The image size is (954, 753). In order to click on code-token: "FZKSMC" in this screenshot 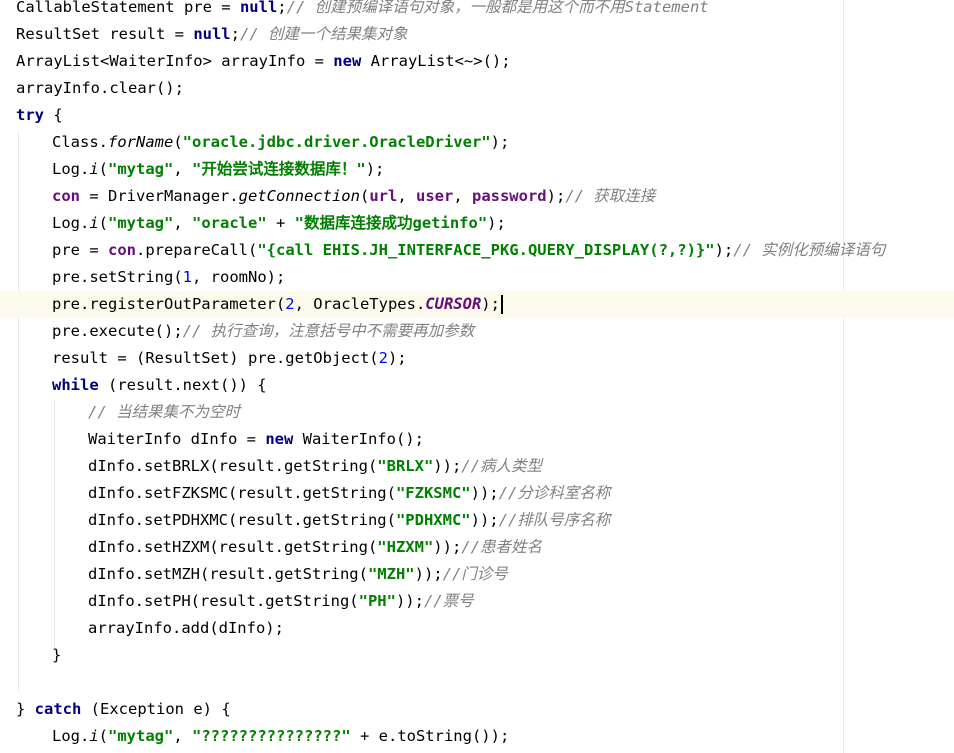, I will do `click(433, 493)`.